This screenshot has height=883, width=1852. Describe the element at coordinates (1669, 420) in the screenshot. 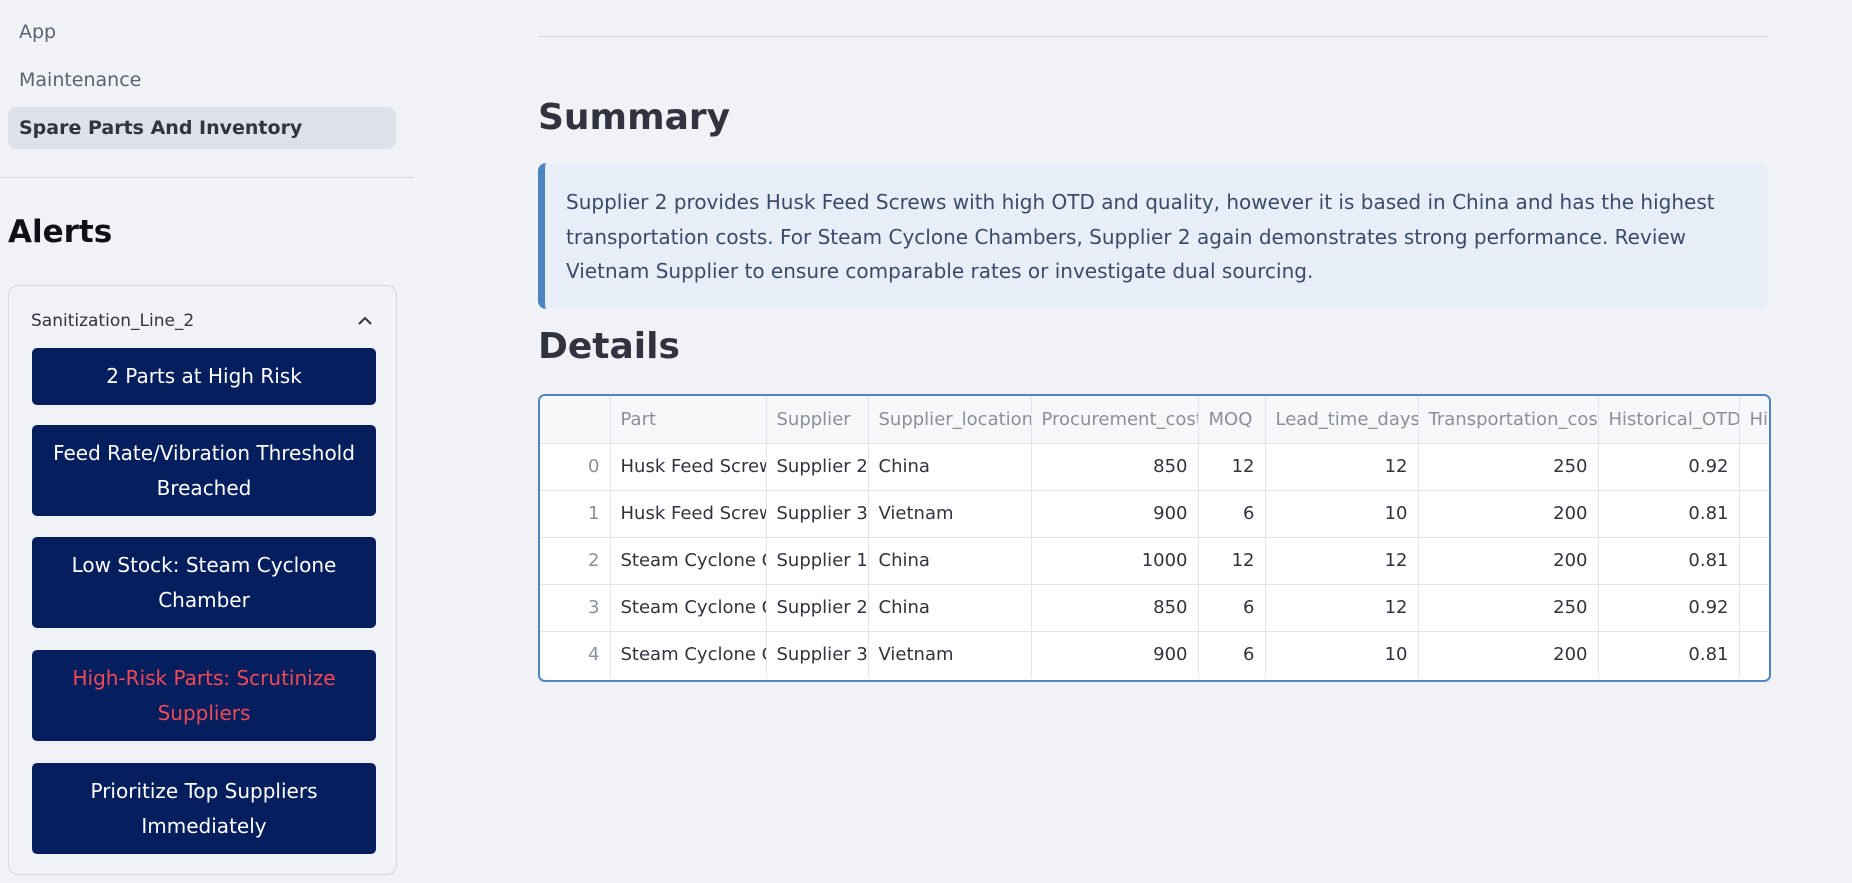

I see `column-header-historical-otd: Historical_OTD` at that location.